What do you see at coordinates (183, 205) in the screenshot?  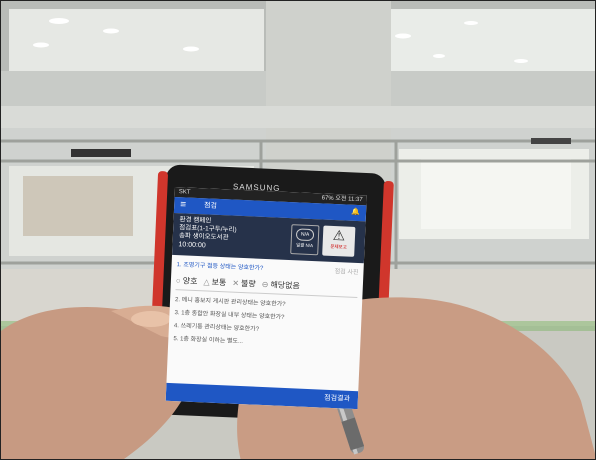 I see `menu-icon: ≡` at bounding box center [183, 205].